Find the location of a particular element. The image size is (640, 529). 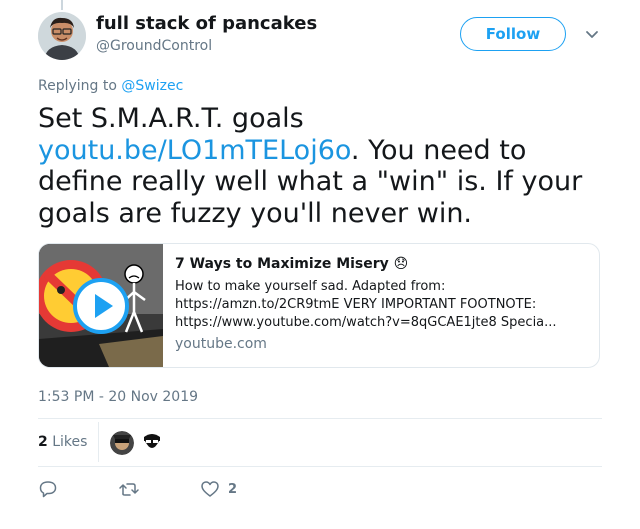

card-title: 7 Ways to Maximize Misery 😞 is located at coordinates (292, 264).